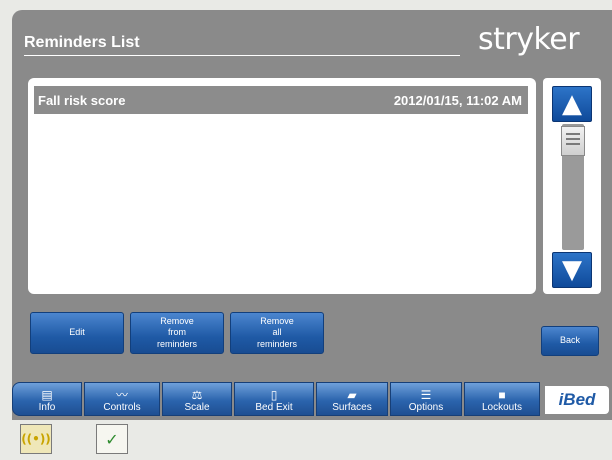 The image size is (612, 460). What do you see at coordinates (112, 439) in the screenshot?
I see `bed-check-icon: ✓` at bounding box center [112, 439].